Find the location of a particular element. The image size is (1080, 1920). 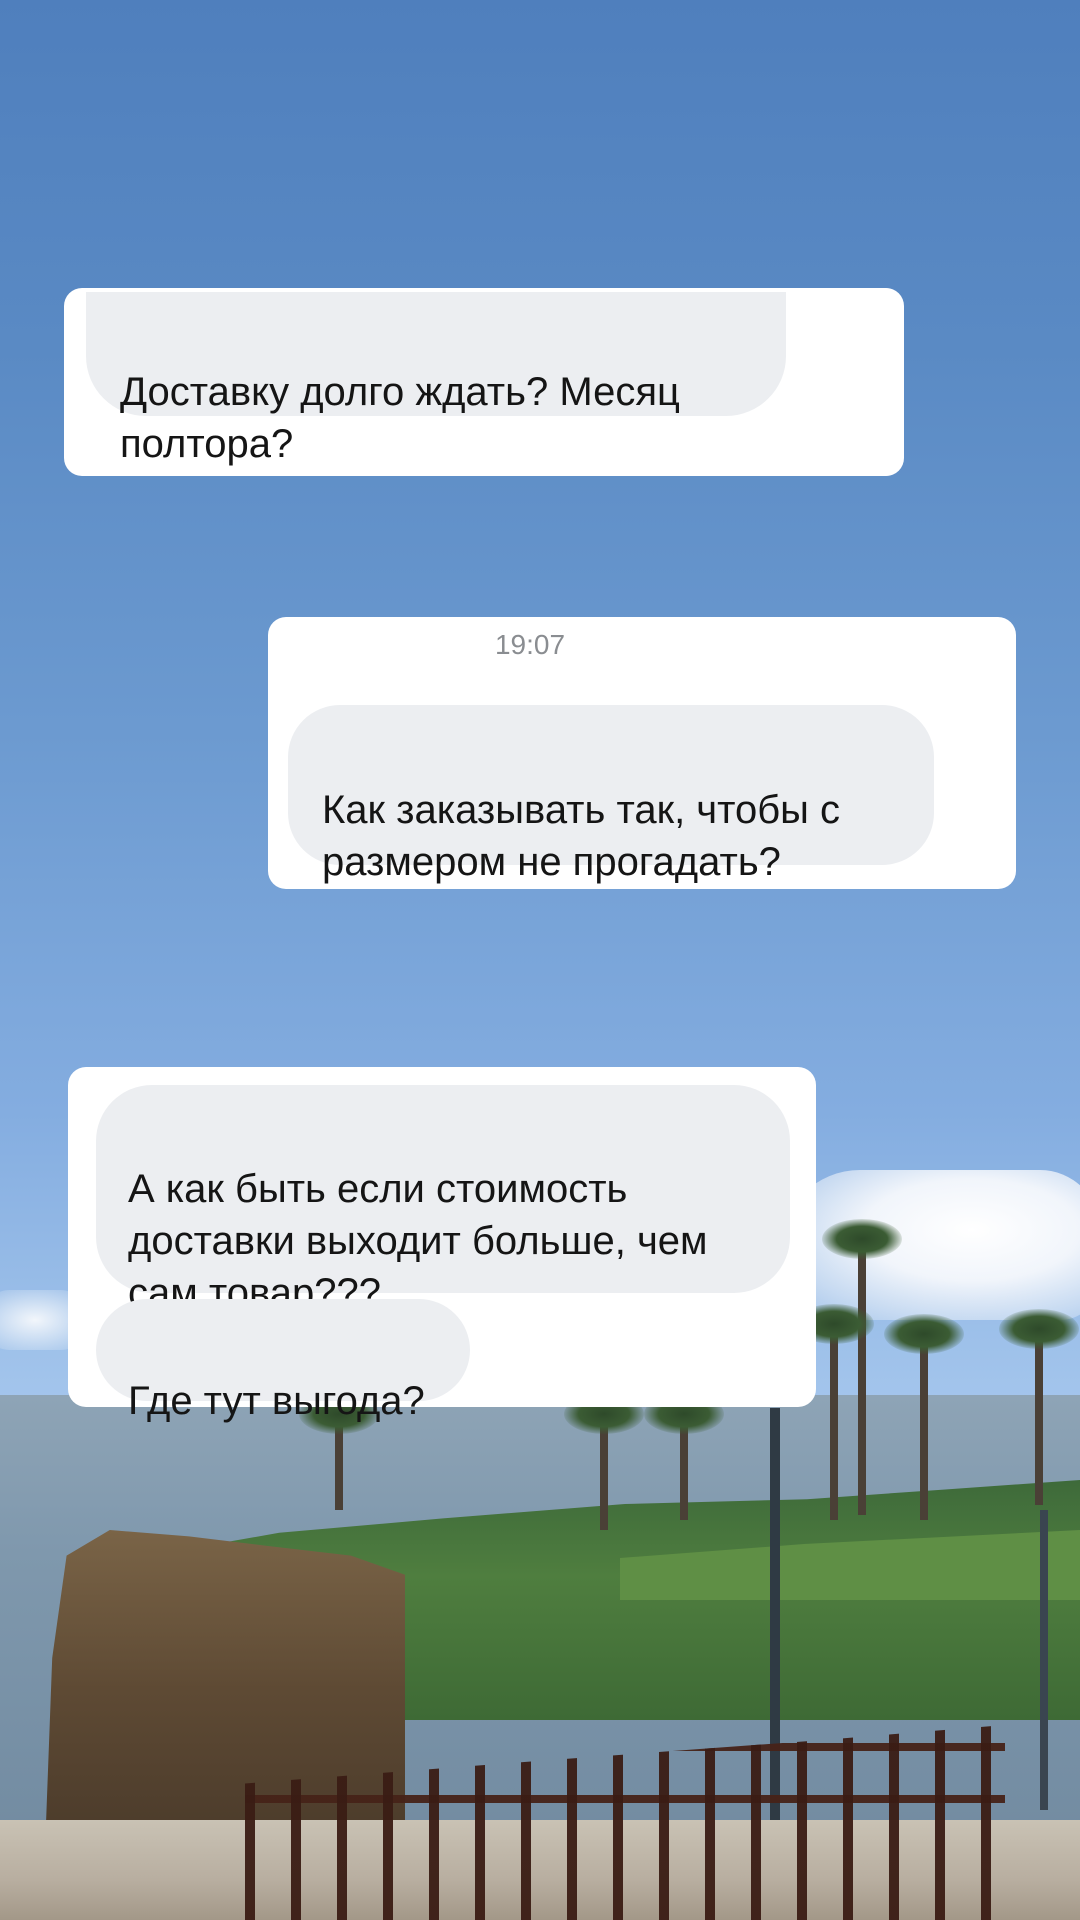

lamp-pole is located at coordinates (1044, 1660).